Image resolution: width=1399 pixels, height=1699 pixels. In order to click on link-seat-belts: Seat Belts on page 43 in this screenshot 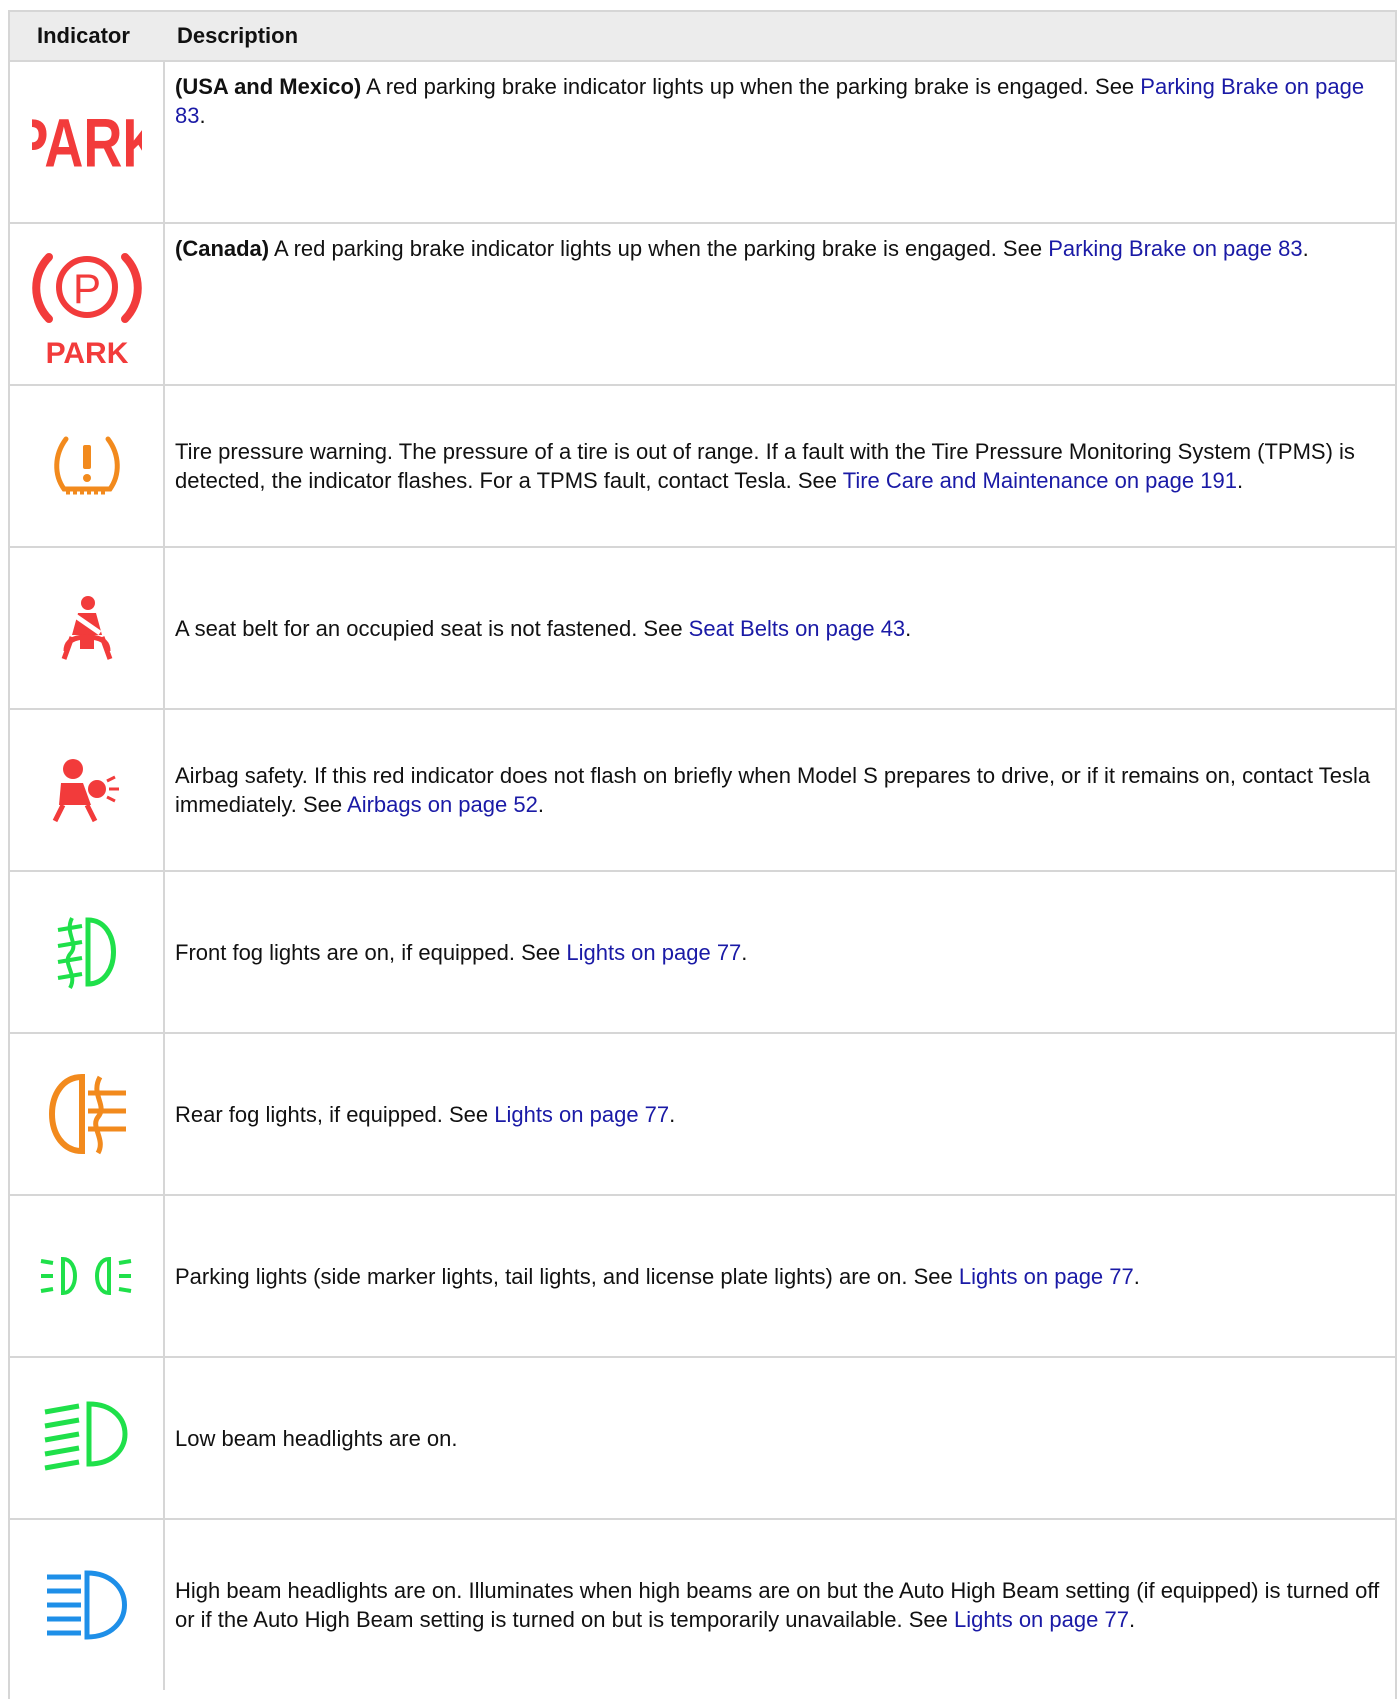, I will do `click(797, 628)`.